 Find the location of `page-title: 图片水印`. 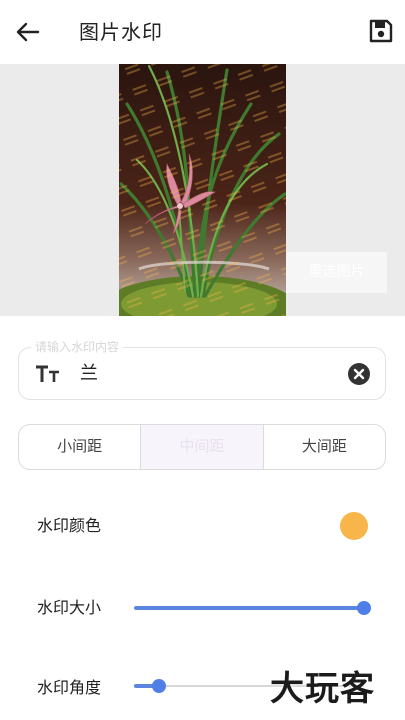

page-title: 图片水印 is located at coordinates (121, 32).